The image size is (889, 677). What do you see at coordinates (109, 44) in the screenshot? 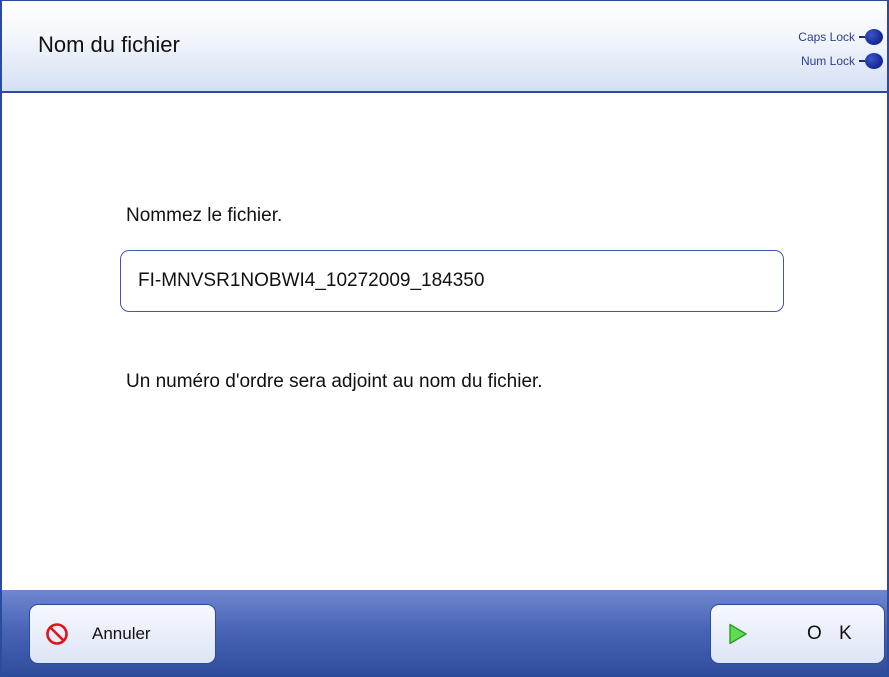
I see `page-title: Nom du fichier` at bounding box center [109, 44].